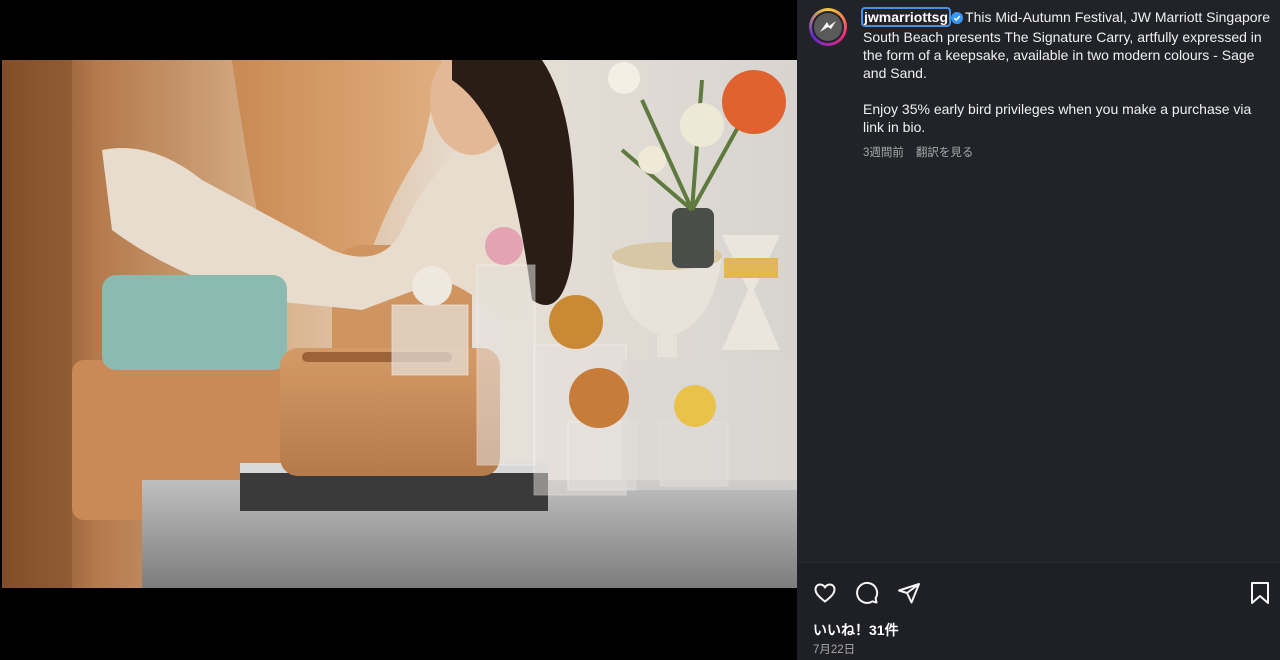 This screenshot has height=660, width=1280. I want to click on caption-meta: 3週間前 翻訳を見る, so click(1067, 153).